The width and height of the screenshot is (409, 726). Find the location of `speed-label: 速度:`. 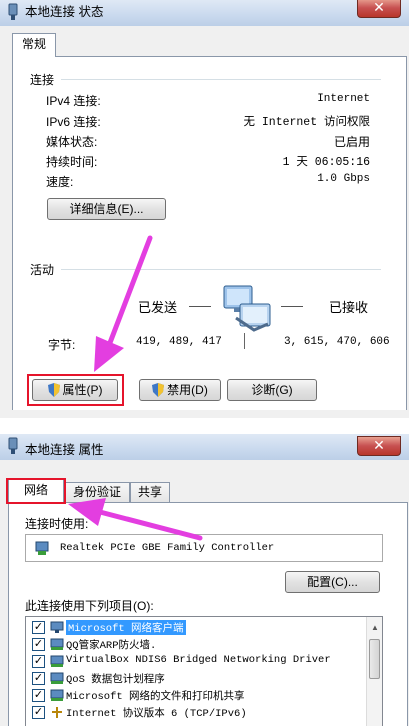

speed-label: 速度: is located at coordinates (60, 182).